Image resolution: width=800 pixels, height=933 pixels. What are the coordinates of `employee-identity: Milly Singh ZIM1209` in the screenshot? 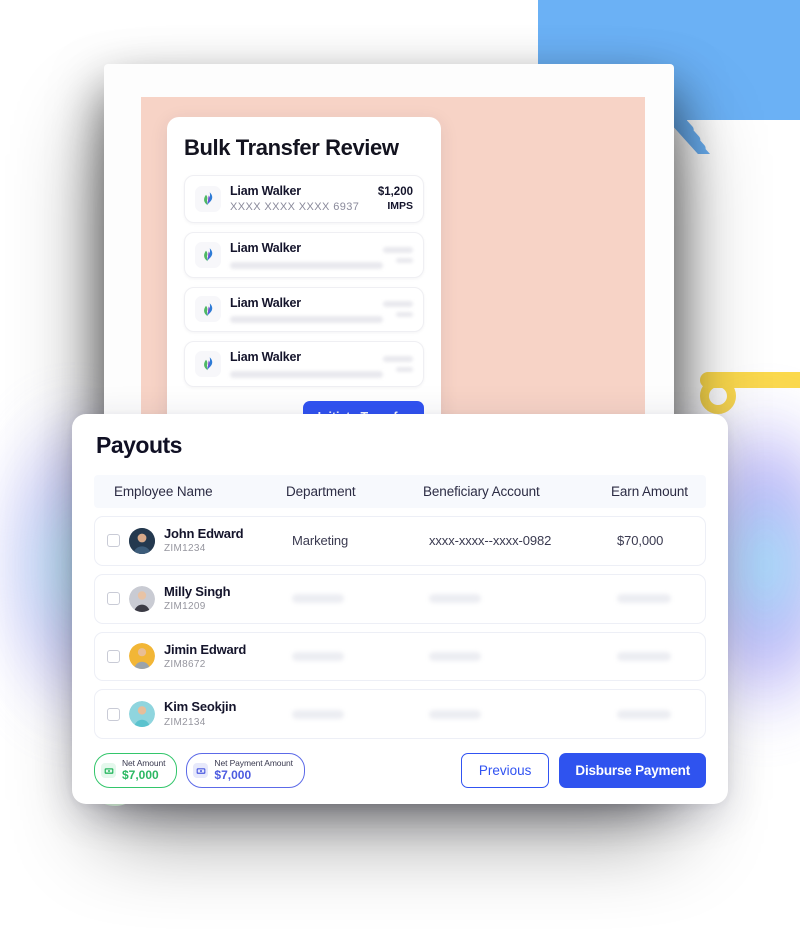 It's located at (228, 599).